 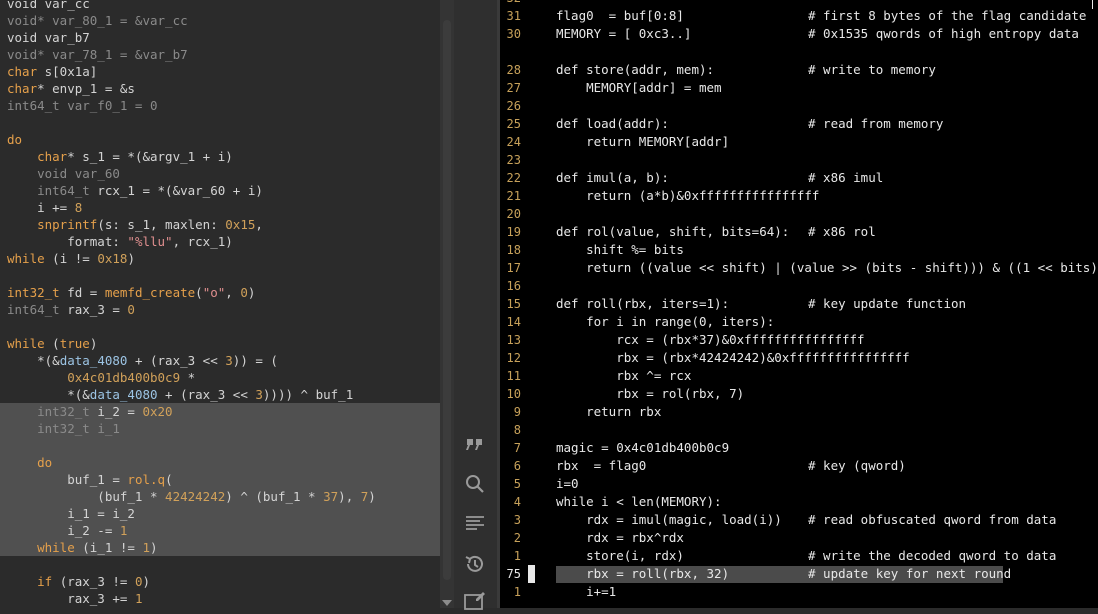 I want to click on line-number: 2, so click(x=517, y=538).